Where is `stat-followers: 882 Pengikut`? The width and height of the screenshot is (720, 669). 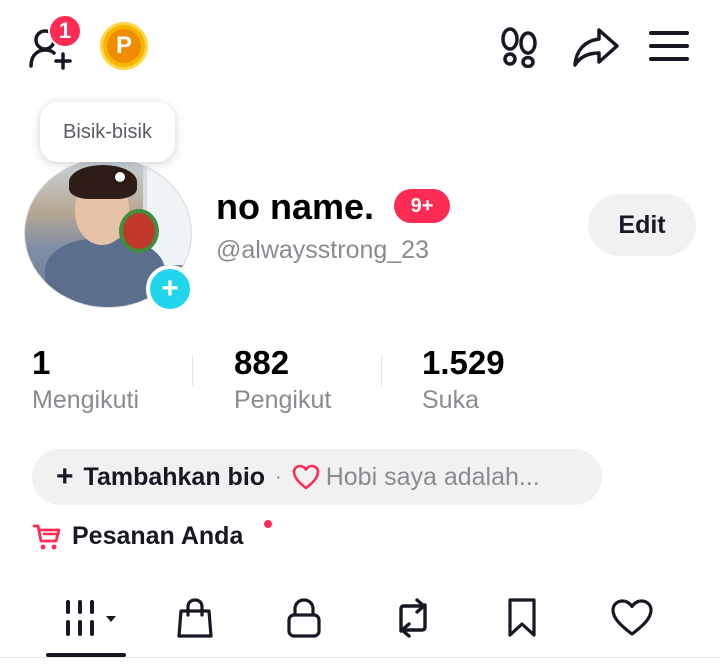
stat-followers: 882 Pengikut is located at coordinates (282, 379).